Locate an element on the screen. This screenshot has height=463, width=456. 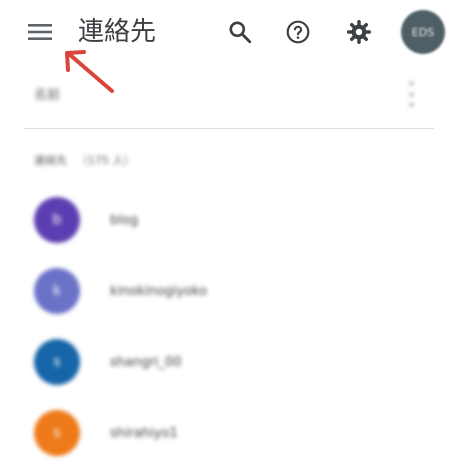
more-vert-icon is located at coordinates (411, 83).